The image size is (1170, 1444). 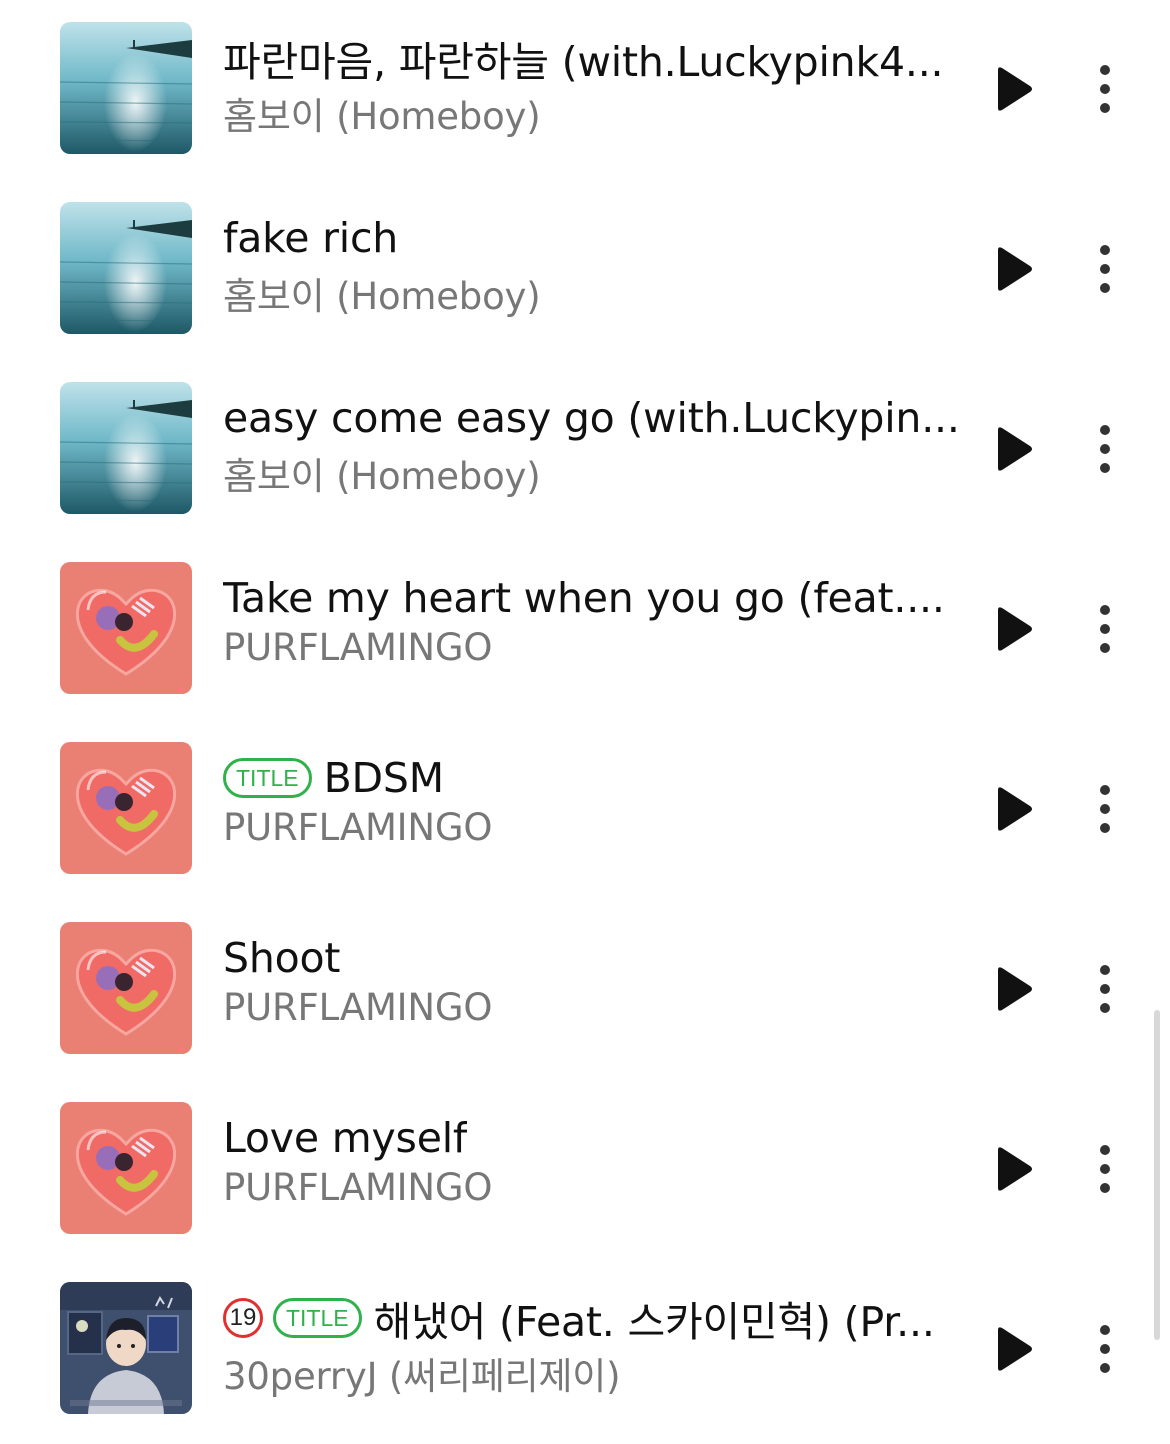 What do you see at coordinates (593, 778) in the screenshot?
I see `track-title-line: TITLE BDSM` at bounding box center [593, 778].